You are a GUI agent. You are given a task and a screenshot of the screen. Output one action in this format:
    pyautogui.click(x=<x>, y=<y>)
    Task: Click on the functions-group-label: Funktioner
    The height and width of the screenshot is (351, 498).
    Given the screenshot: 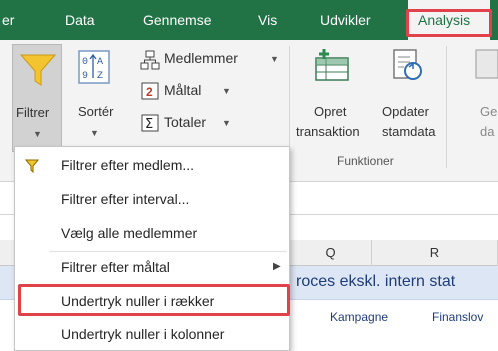 What is the action you would take?
    pyautogui.click(x=365, y=161)
    